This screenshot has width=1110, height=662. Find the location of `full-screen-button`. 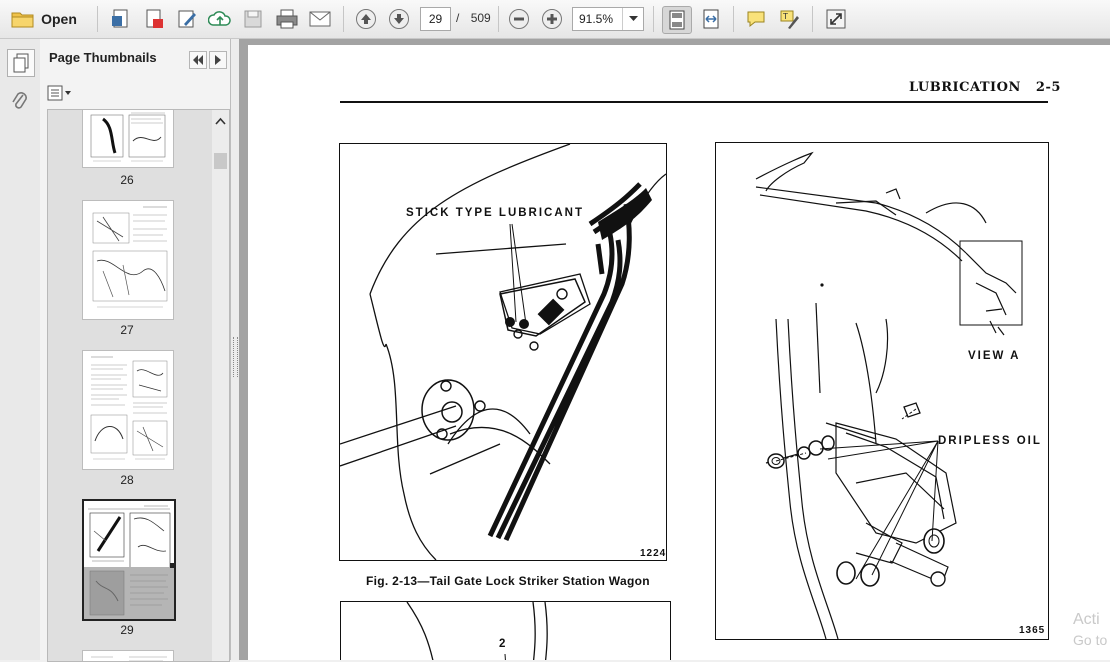

full-screen-button is located at coordinates (836, 19).